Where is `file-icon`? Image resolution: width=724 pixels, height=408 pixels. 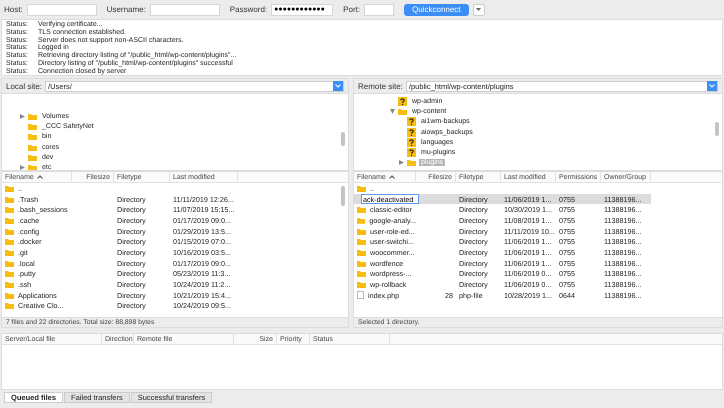 file-icon is located at coordinates (360, 295).